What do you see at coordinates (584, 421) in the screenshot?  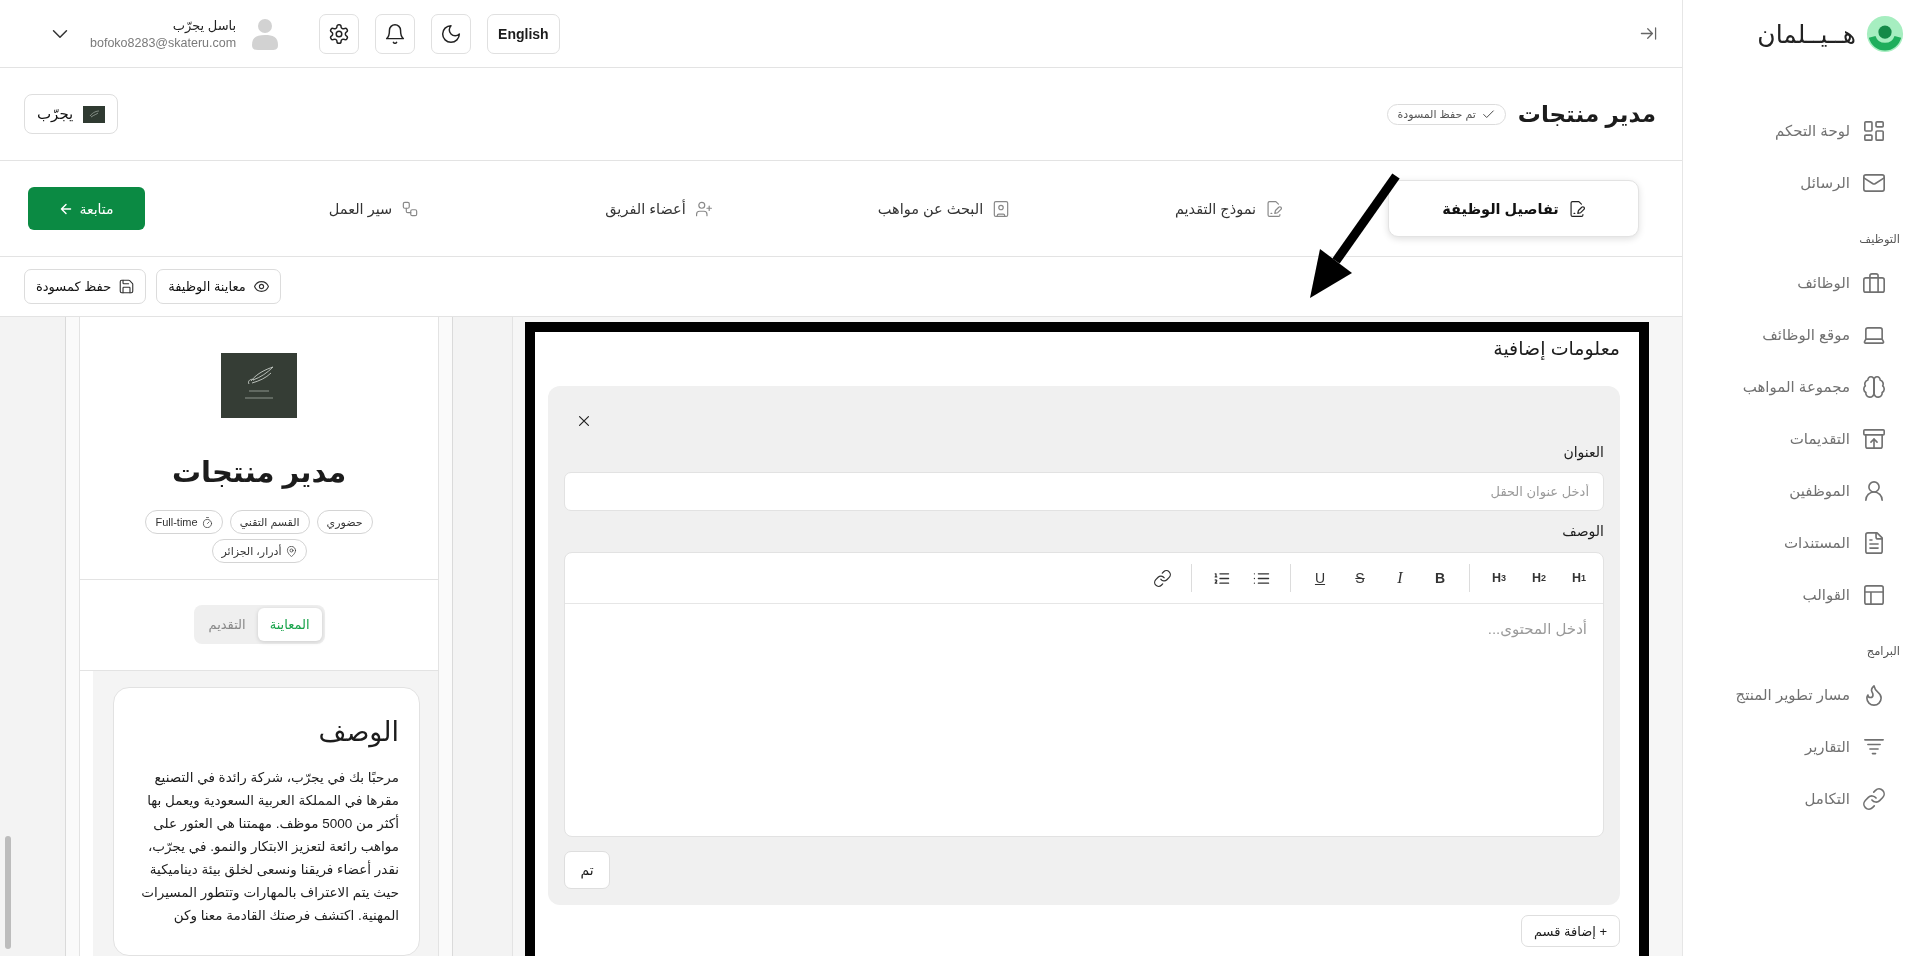 I see `close-icon` at bounding box center [584, 421].